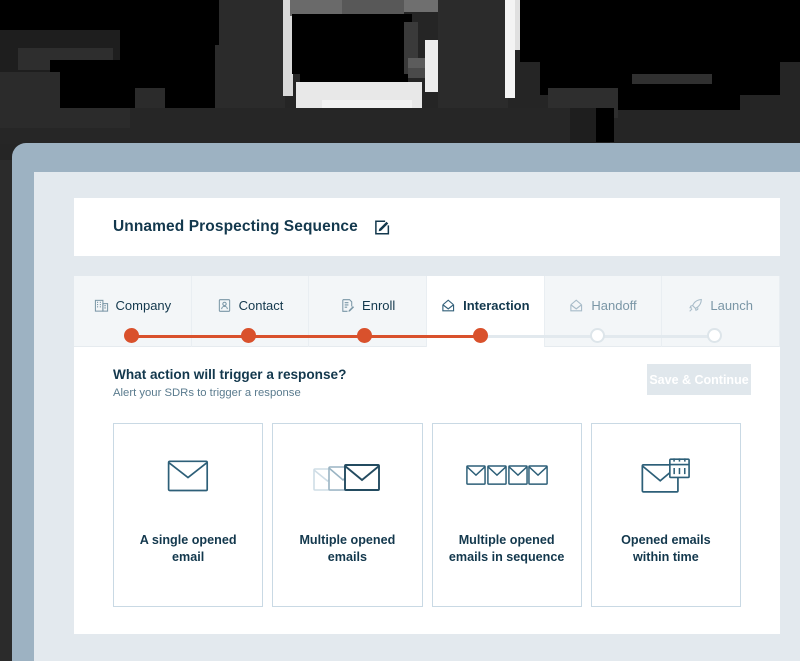 The width and height of the screenshot is (800, 661). I want to click on step-dot-company, so click(131, 335).